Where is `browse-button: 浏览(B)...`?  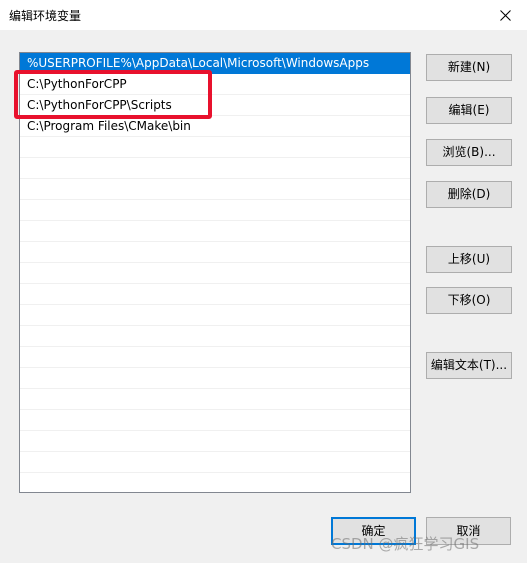 browse-button: 浏览(B)... is located at coordinates (469, 152).